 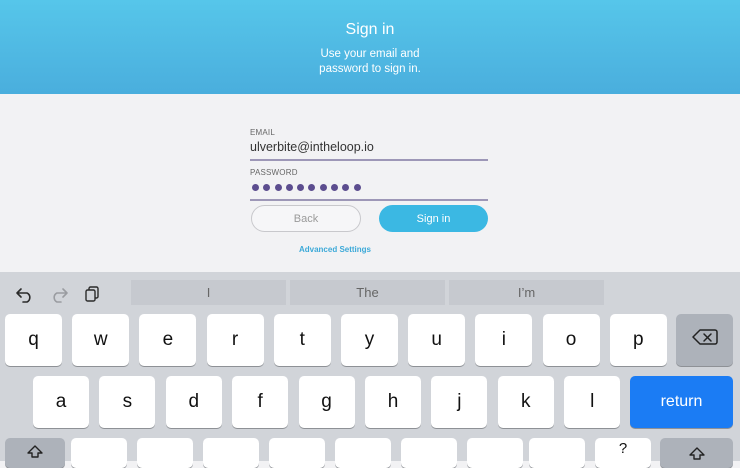 What do you see at coordinates (35, 453) in the screenshot?
I see `shift-key-left` at bounding box center [35, 453].